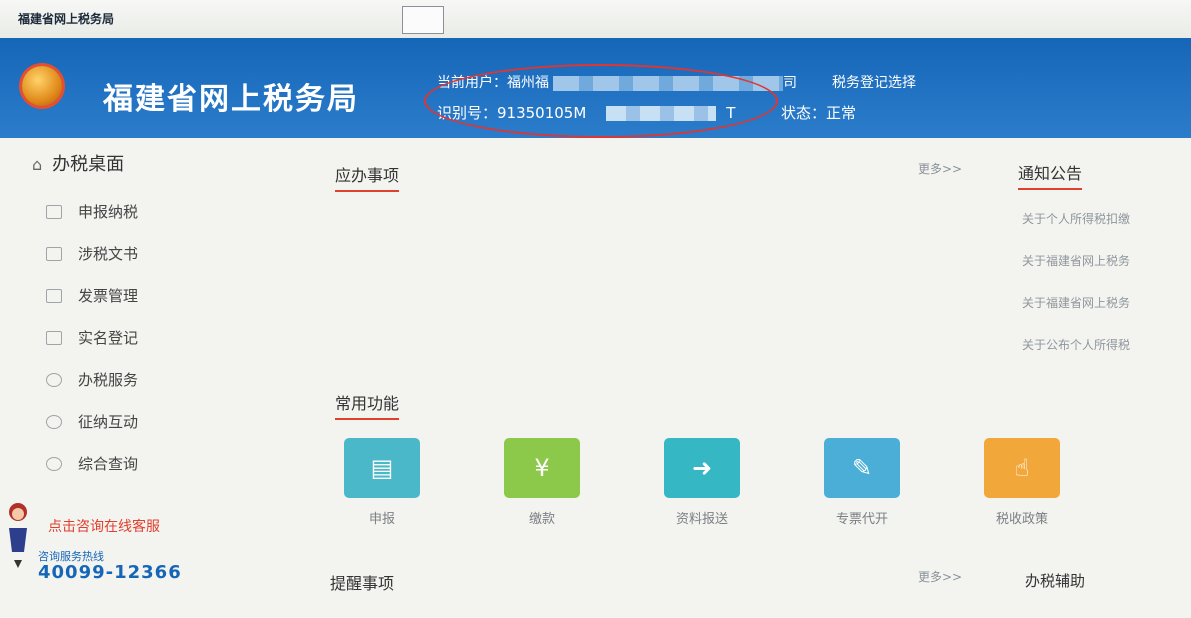  I want to click on window-title: 福建省网上税务局, so click(66, 19).